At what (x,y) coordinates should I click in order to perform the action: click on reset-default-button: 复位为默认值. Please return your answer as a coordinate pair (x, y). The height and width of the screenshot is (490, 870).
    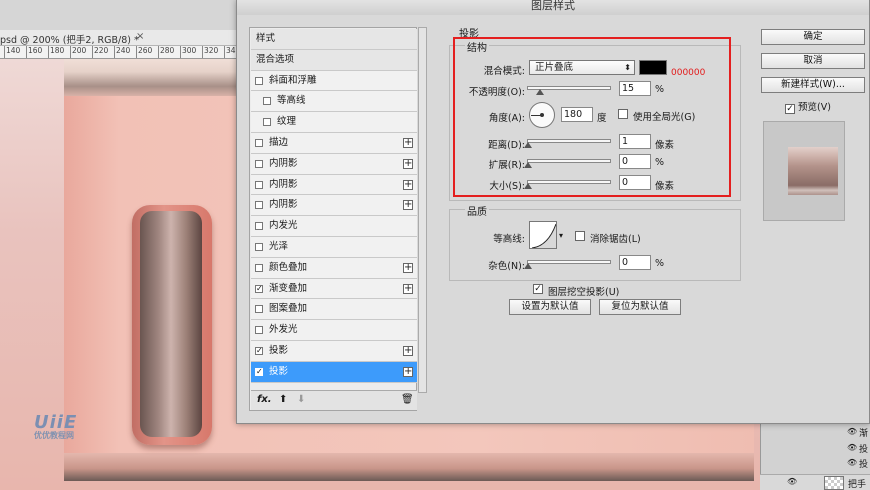
    Looking at the image, I should click on (640, 307).